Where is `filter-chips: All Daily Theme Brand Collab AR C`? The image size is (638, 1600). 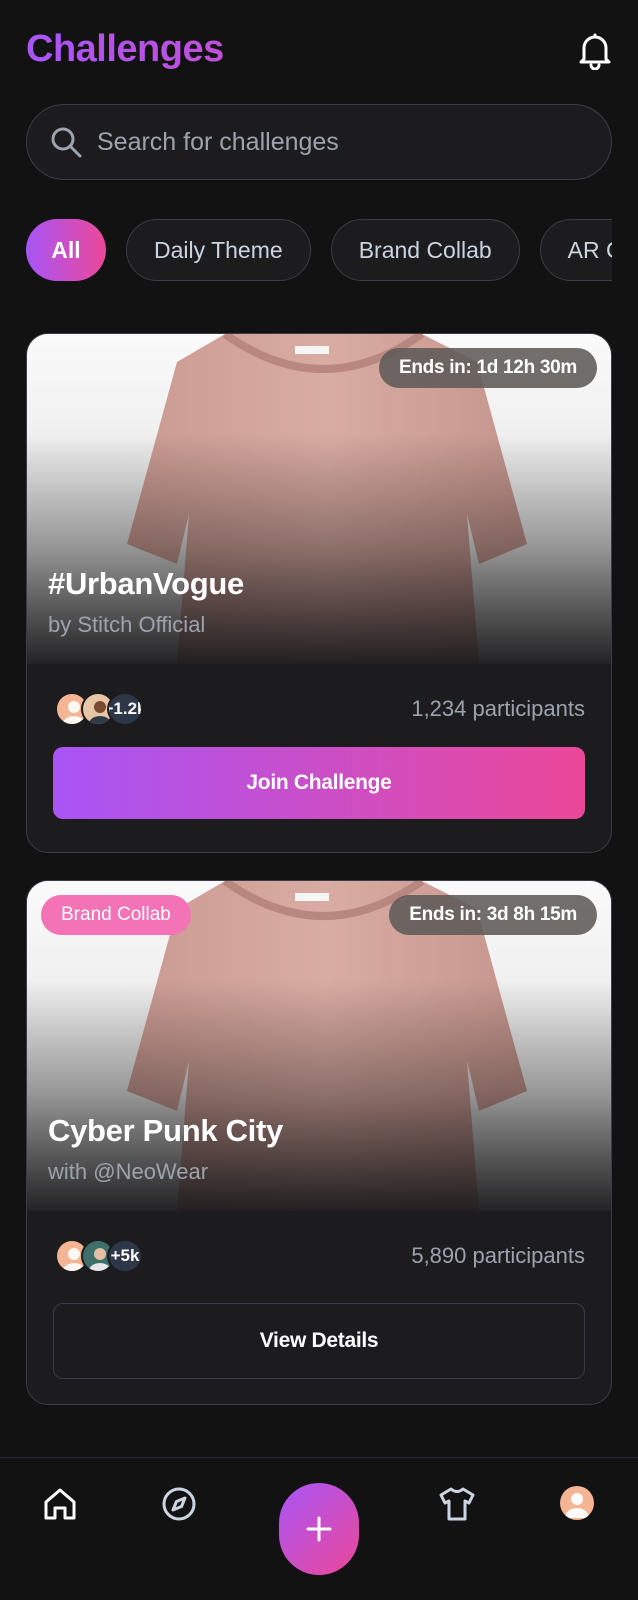
filter-chips: All Daily Theme Brand Collab AR C is located at coordinates (319, 250).